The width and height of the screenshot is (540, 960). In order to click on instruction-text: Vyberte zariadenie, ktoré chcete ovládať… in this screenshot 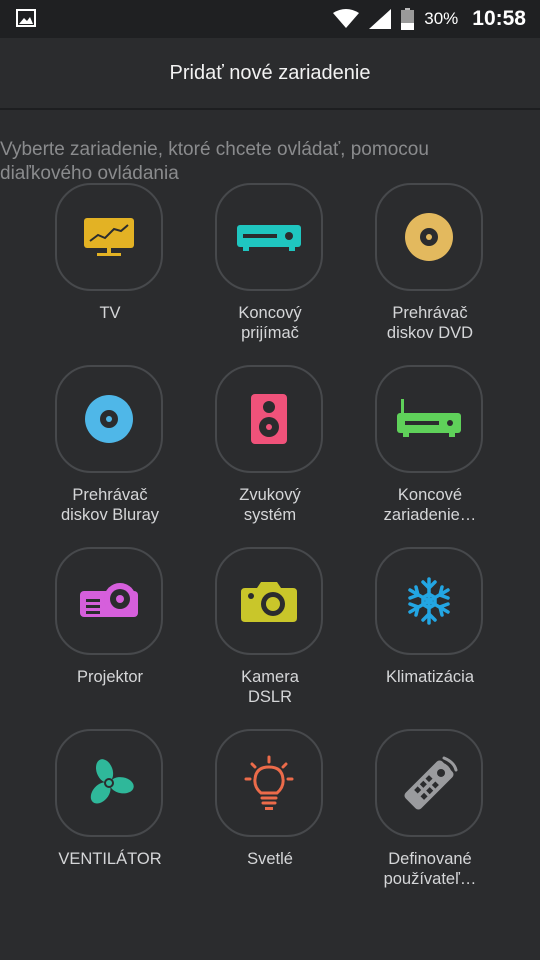, I will do `click(214, 161)`.